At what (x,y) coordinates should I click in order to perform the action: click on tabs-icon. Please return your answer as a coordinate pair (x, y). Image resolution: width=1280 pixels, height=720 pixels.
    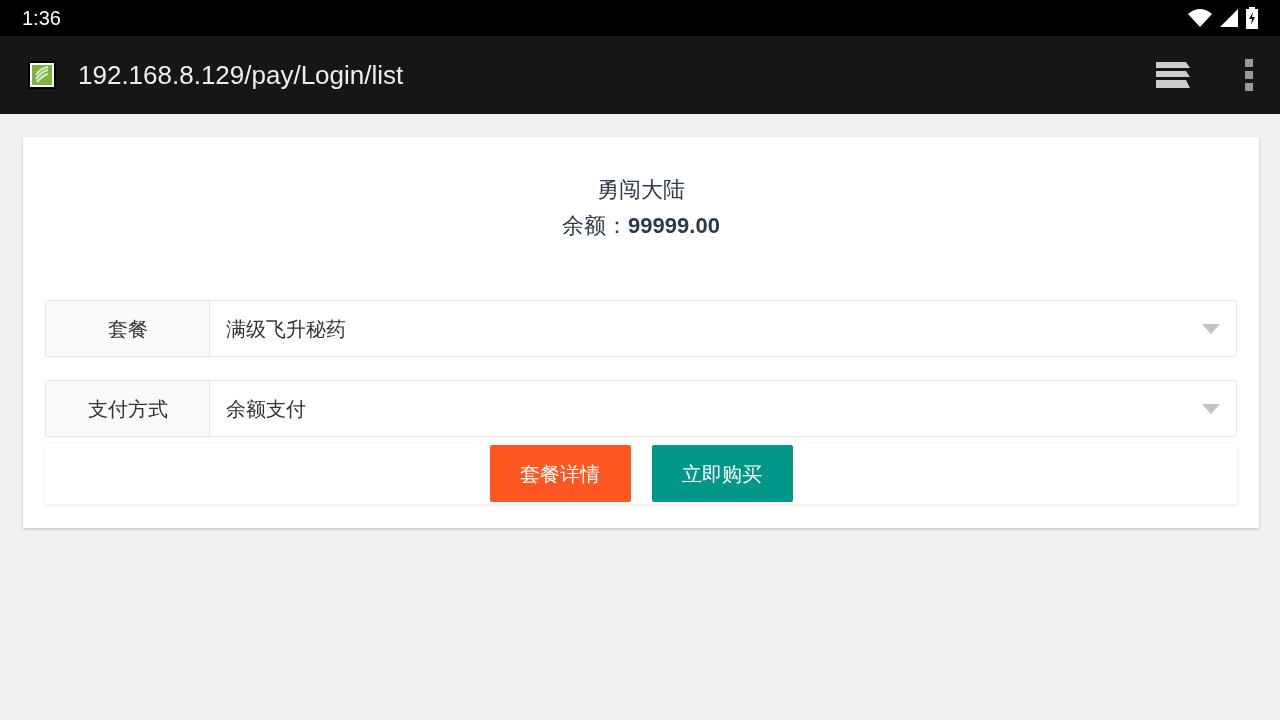
    Looking at the image, I should click on (1174, 75).